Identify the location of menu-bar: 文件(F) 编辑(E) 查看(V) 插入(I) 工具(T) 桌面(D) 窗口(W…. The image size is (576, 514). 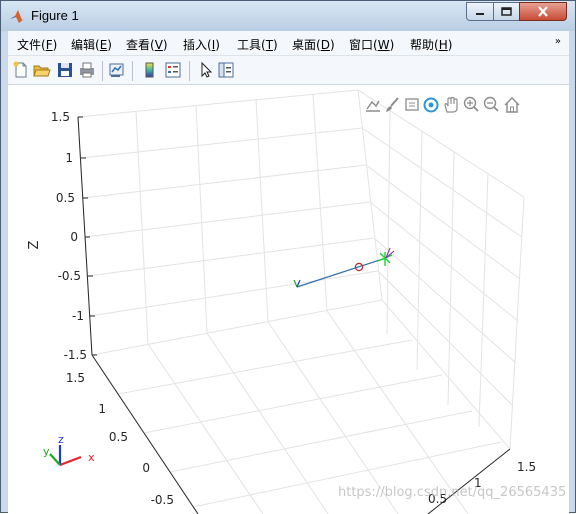
(288, 43).